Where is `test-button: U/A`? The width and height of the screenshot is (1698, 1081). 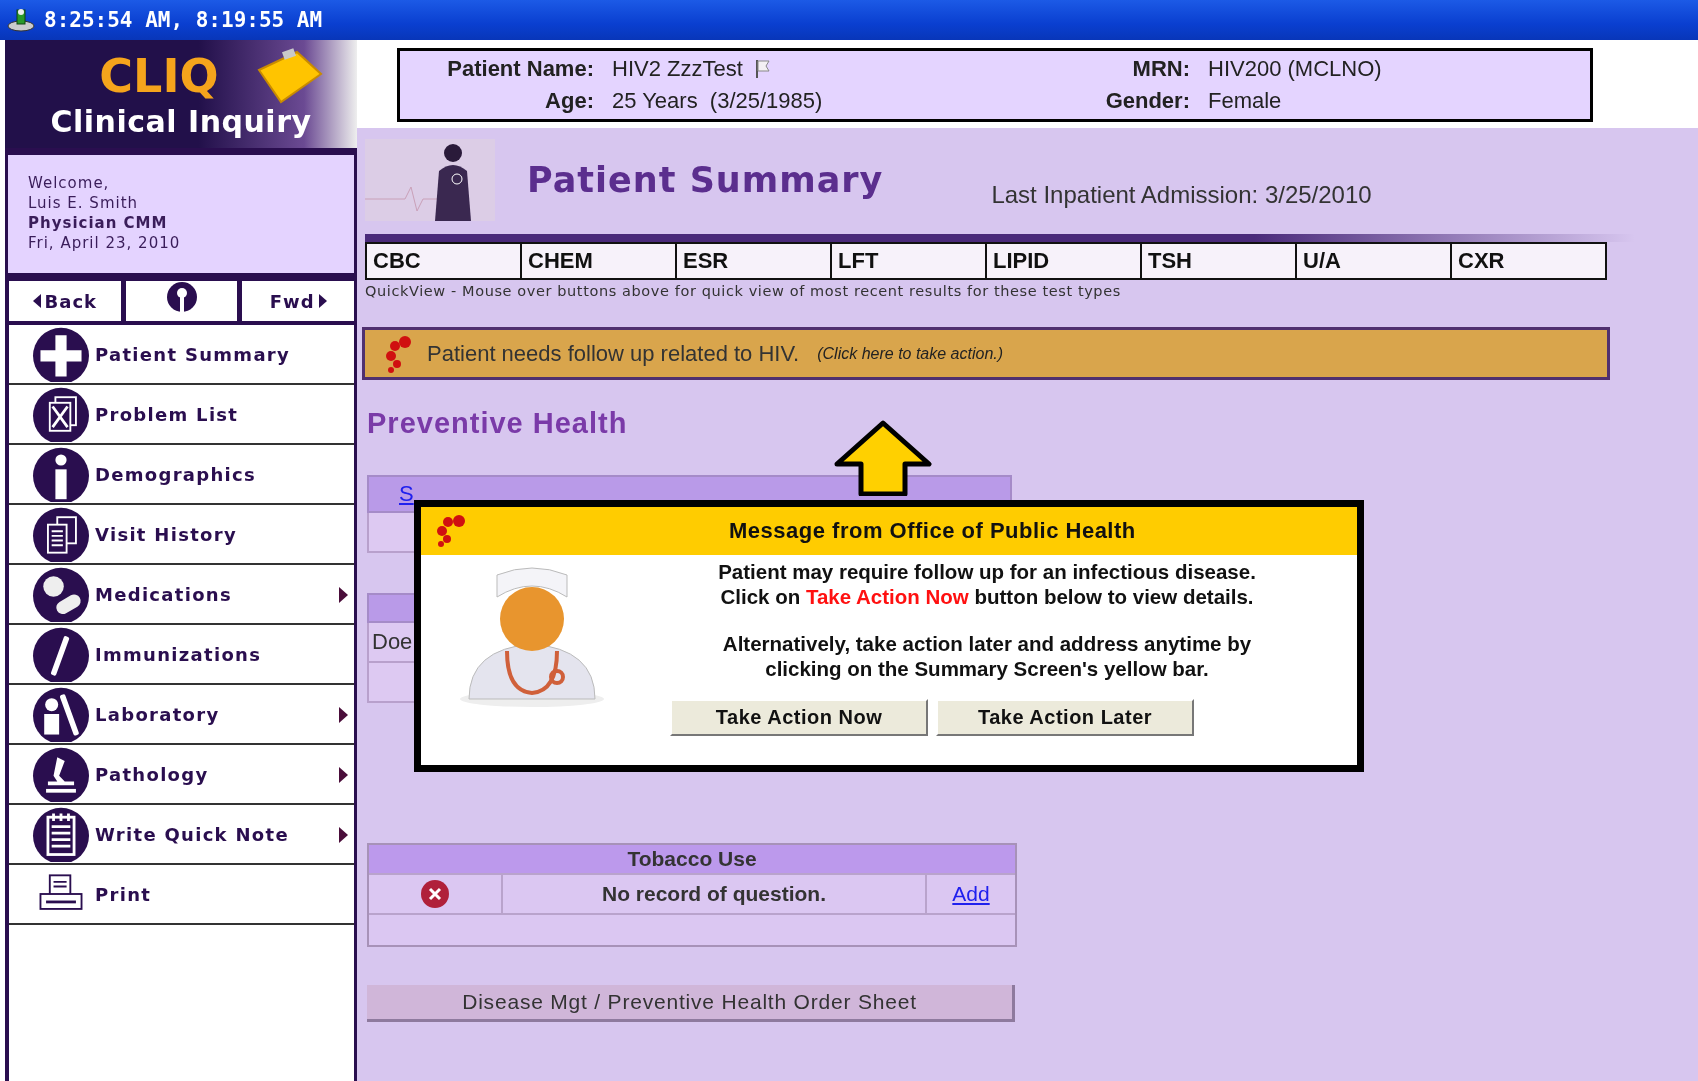 test-button: U/A is located at coordinates (1372, 261).